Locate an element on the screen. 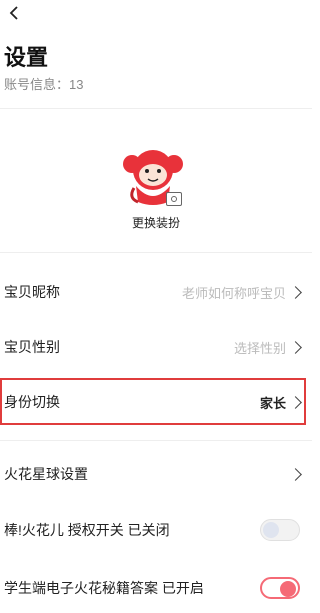  praise-auth-row: 棒!火花儿 授权开关 已关闭 is located at coordinates (156, 530).